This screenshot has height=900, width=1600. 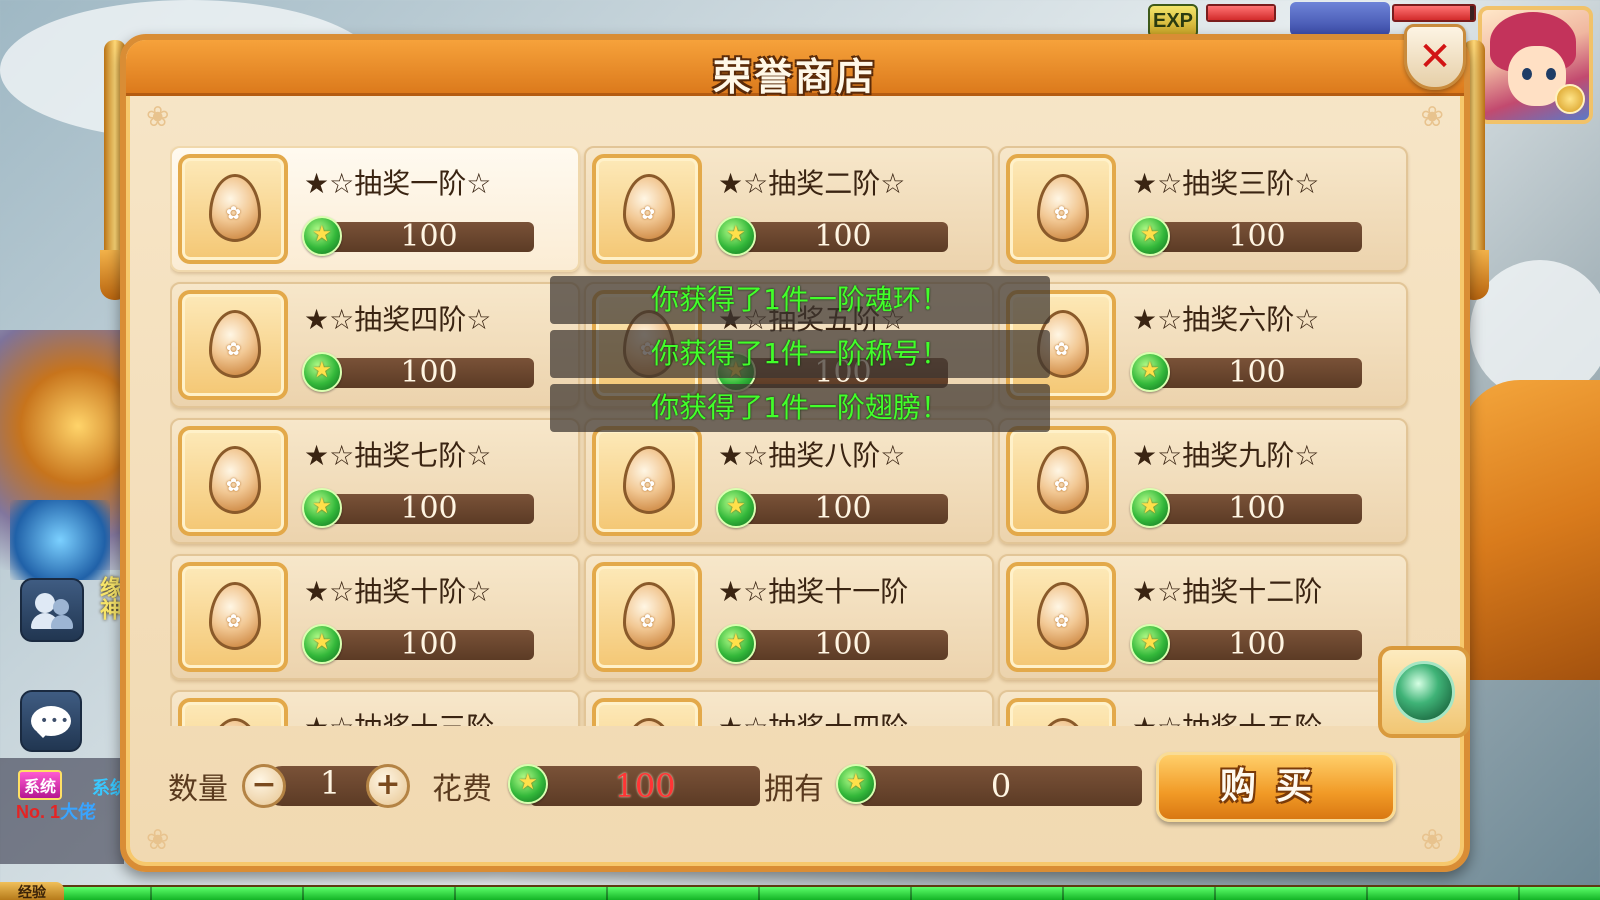 What do you see at coordinates (1535, 65) in the screenshot?
I see `avatar` at bounding box center [1535, 65].